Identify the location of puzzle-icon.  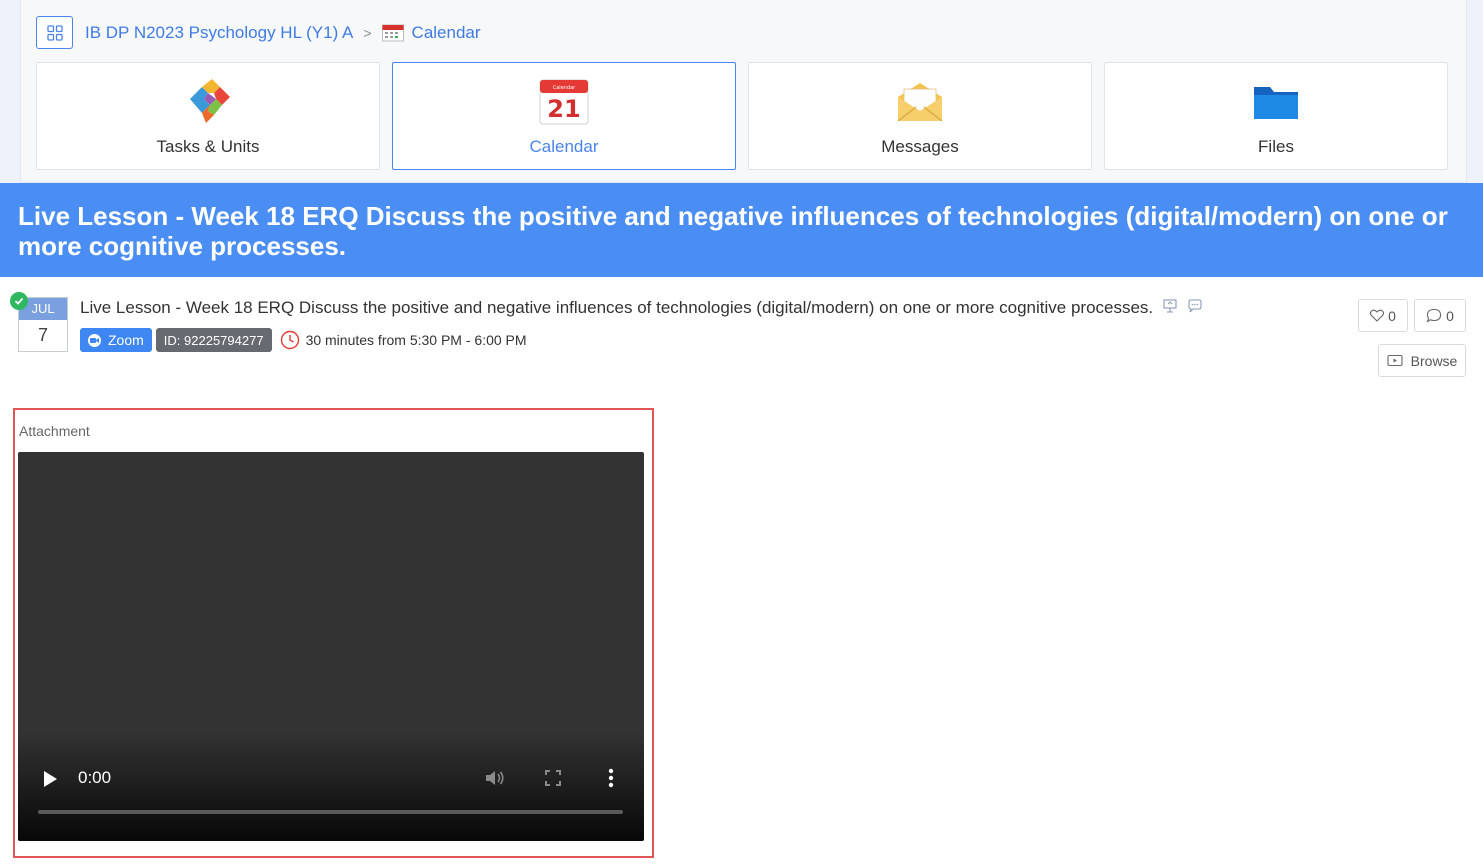
(210, 101).